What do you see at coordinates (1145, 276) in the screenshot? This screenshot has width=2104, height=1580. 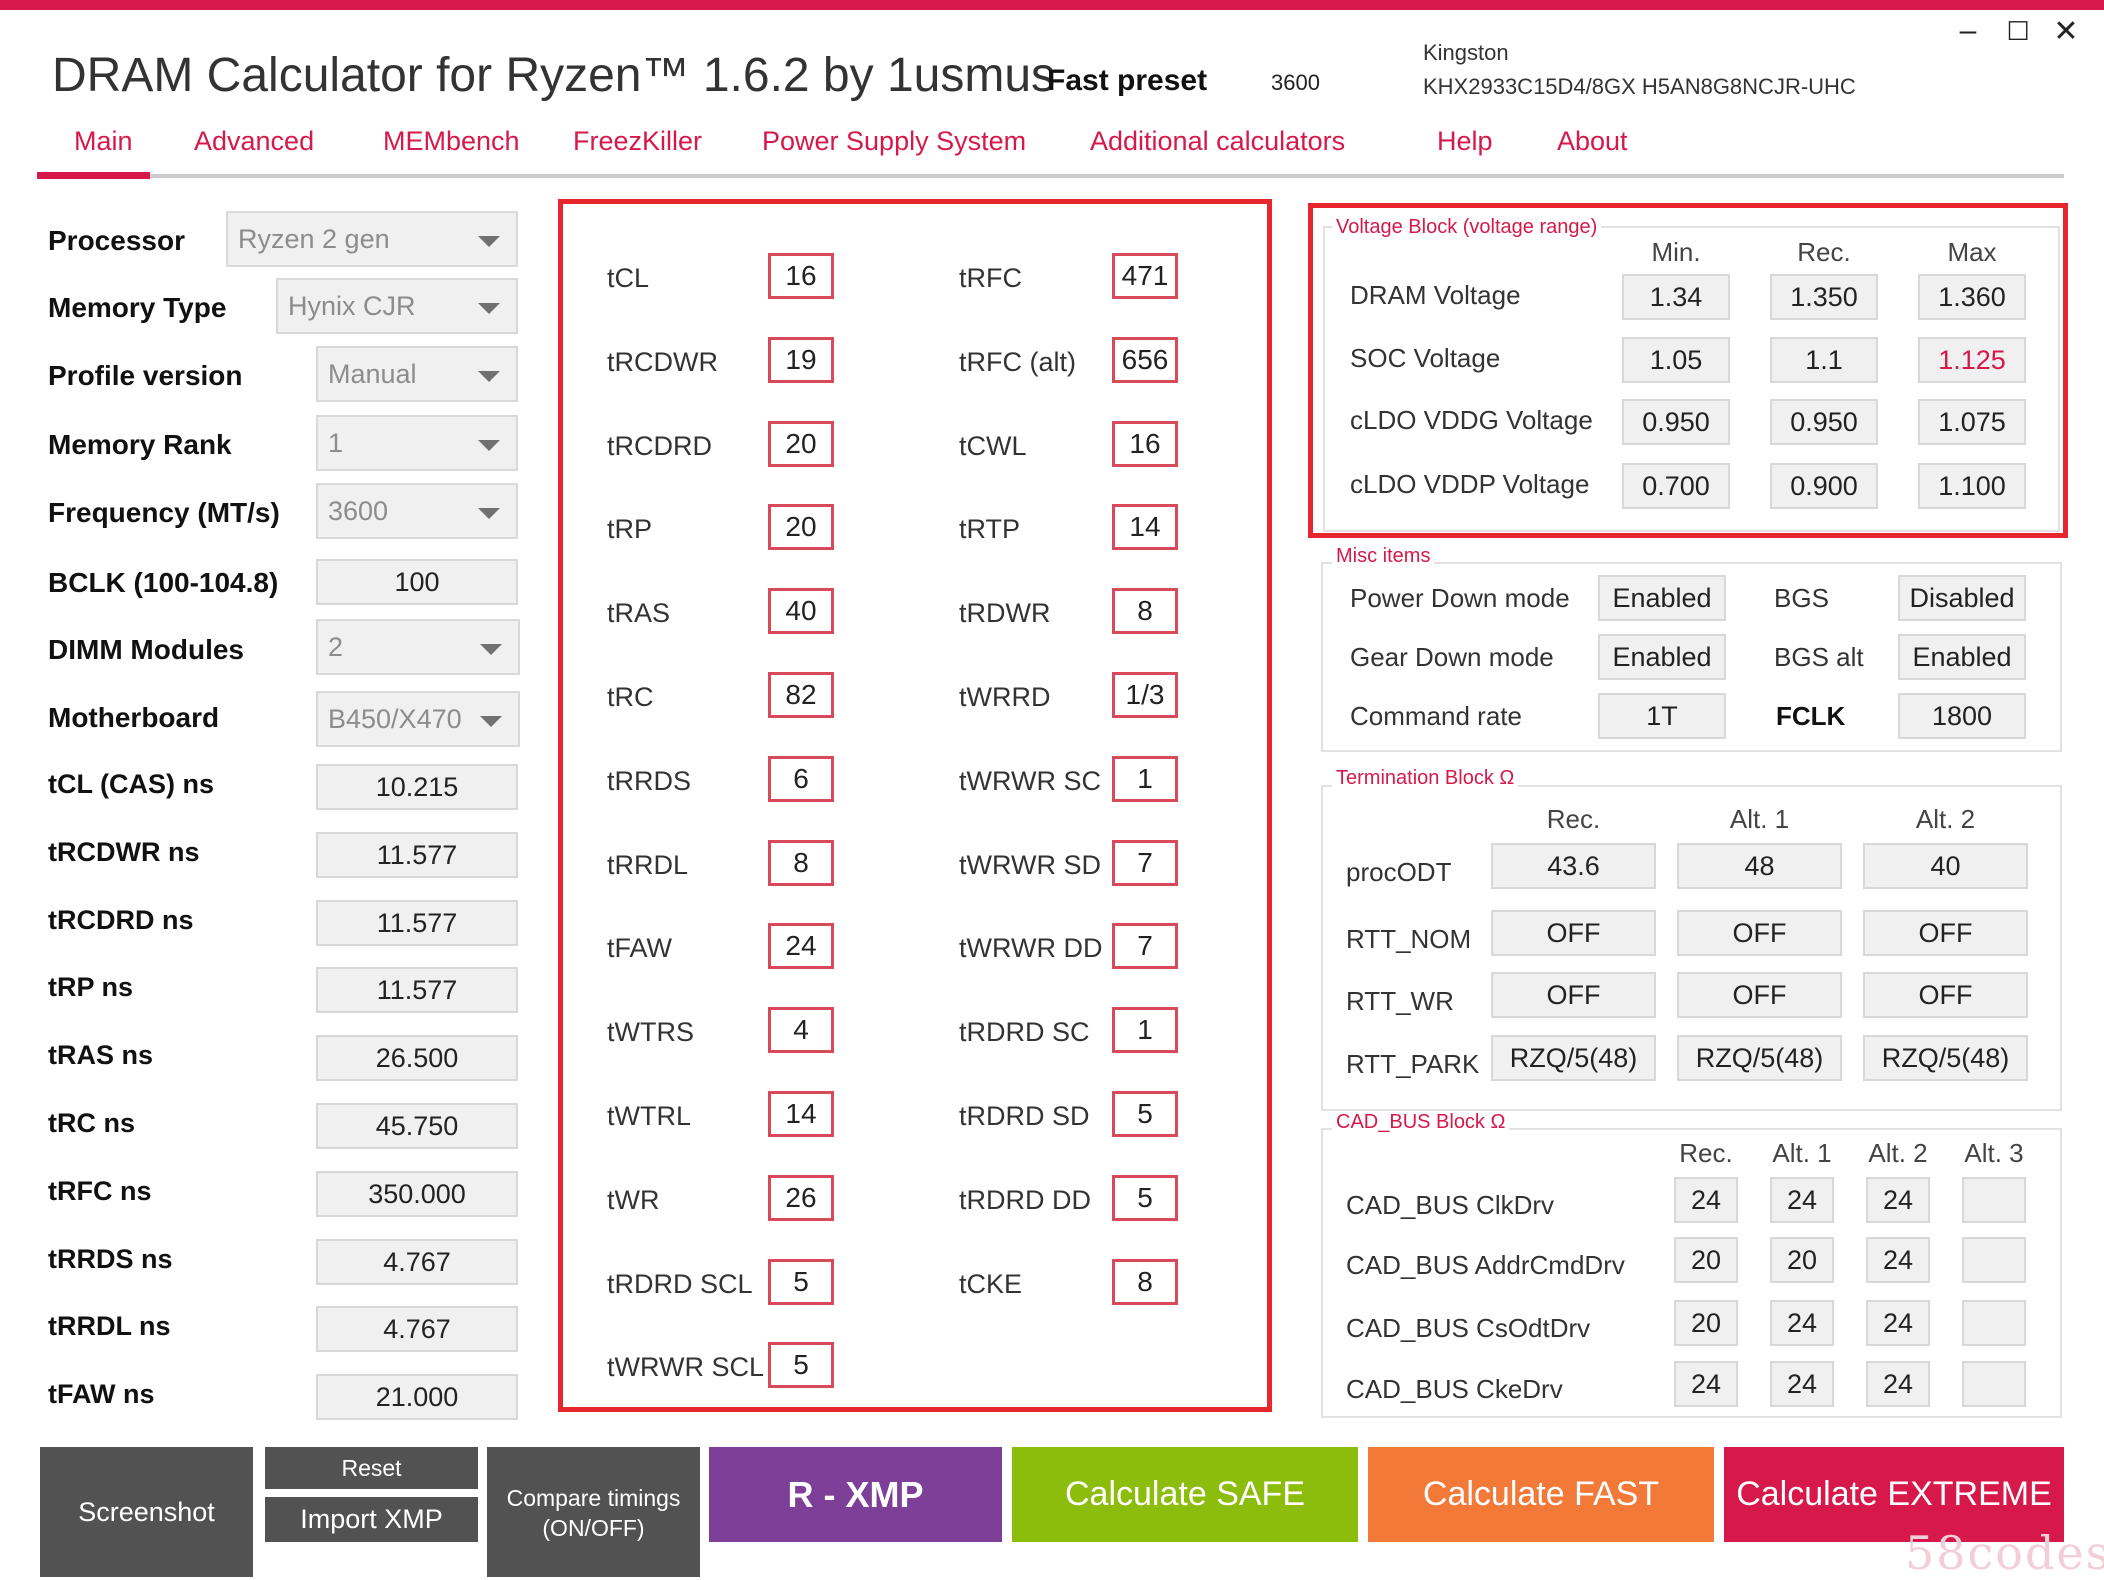 I see `timing-trfc: 471` at bounding box center [1145, 276].